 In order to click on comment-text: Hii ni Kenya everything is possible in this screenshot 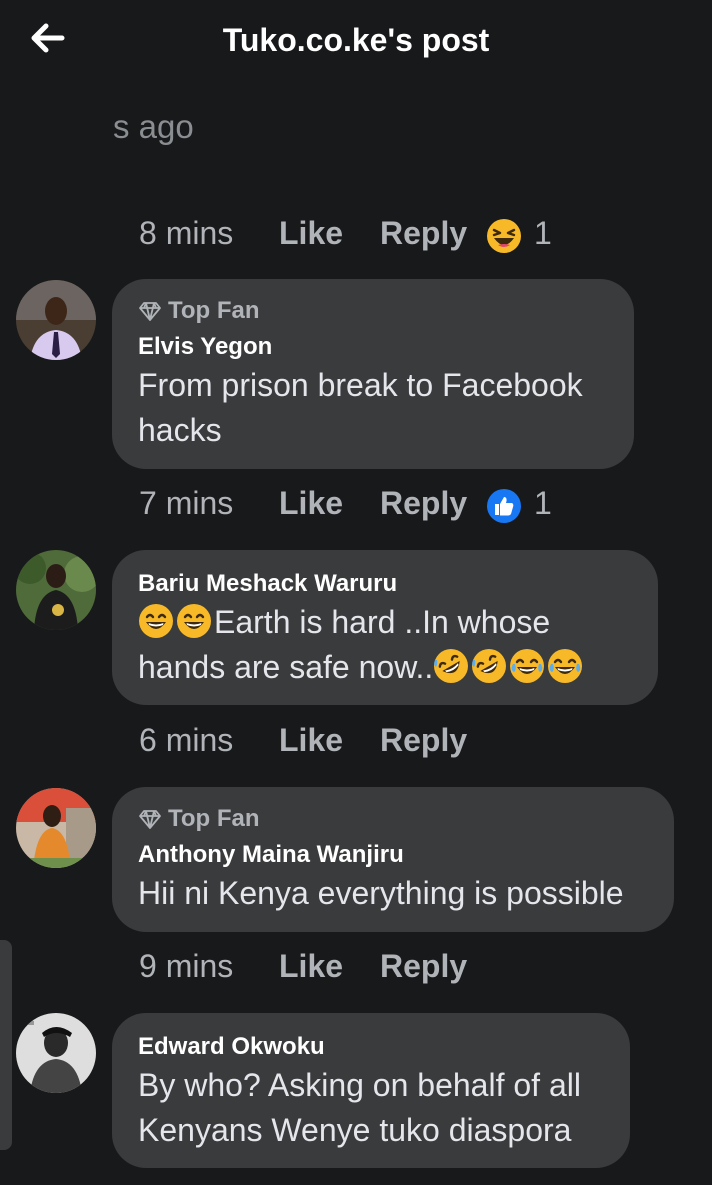, I will do `click(381, 893)`.